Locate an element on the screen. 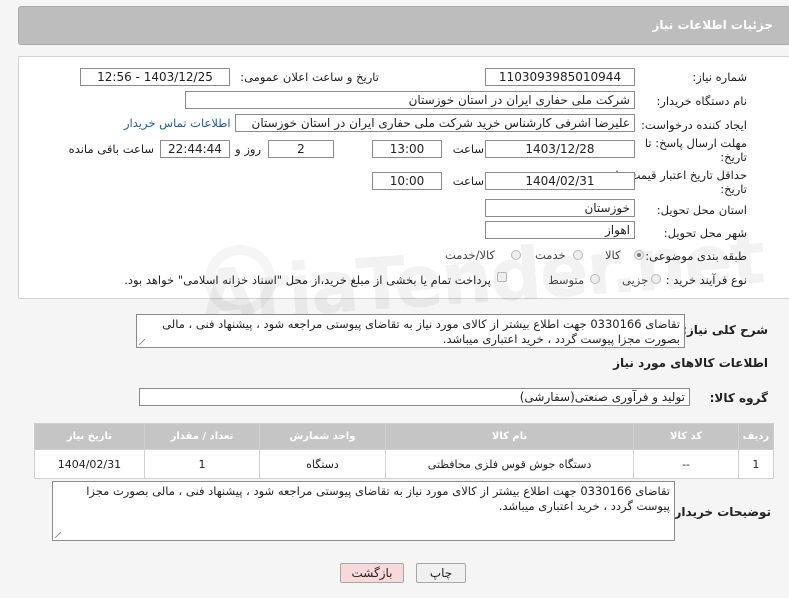  need-number-label: شماره نیاز: is located at coordinates (719, 77).